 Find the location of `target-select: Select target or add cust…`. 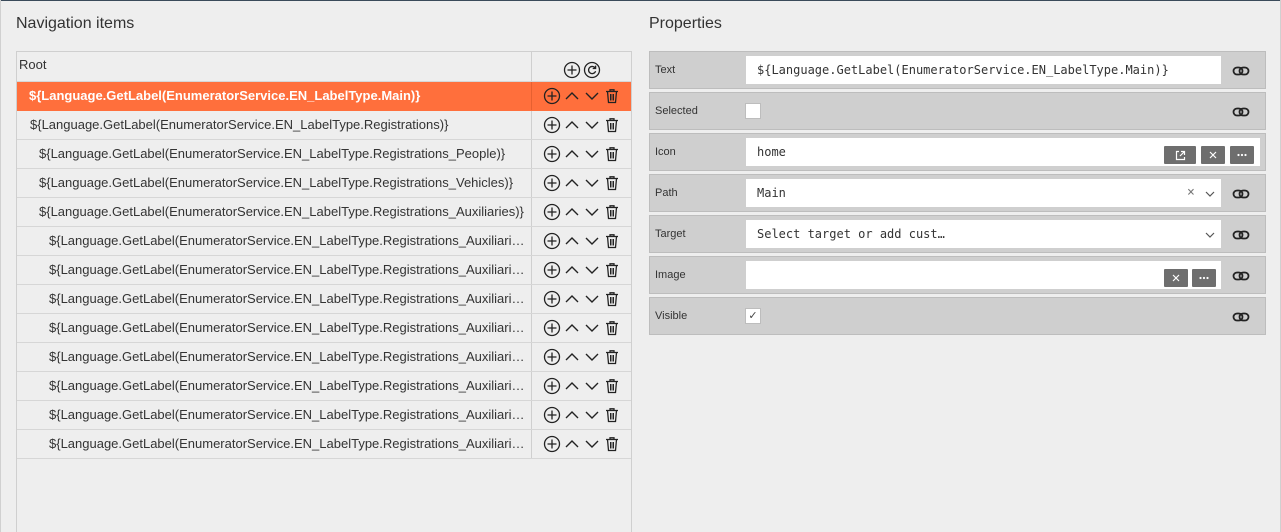

target-select: Select target or add cust… is located at coordinates (983, 234).